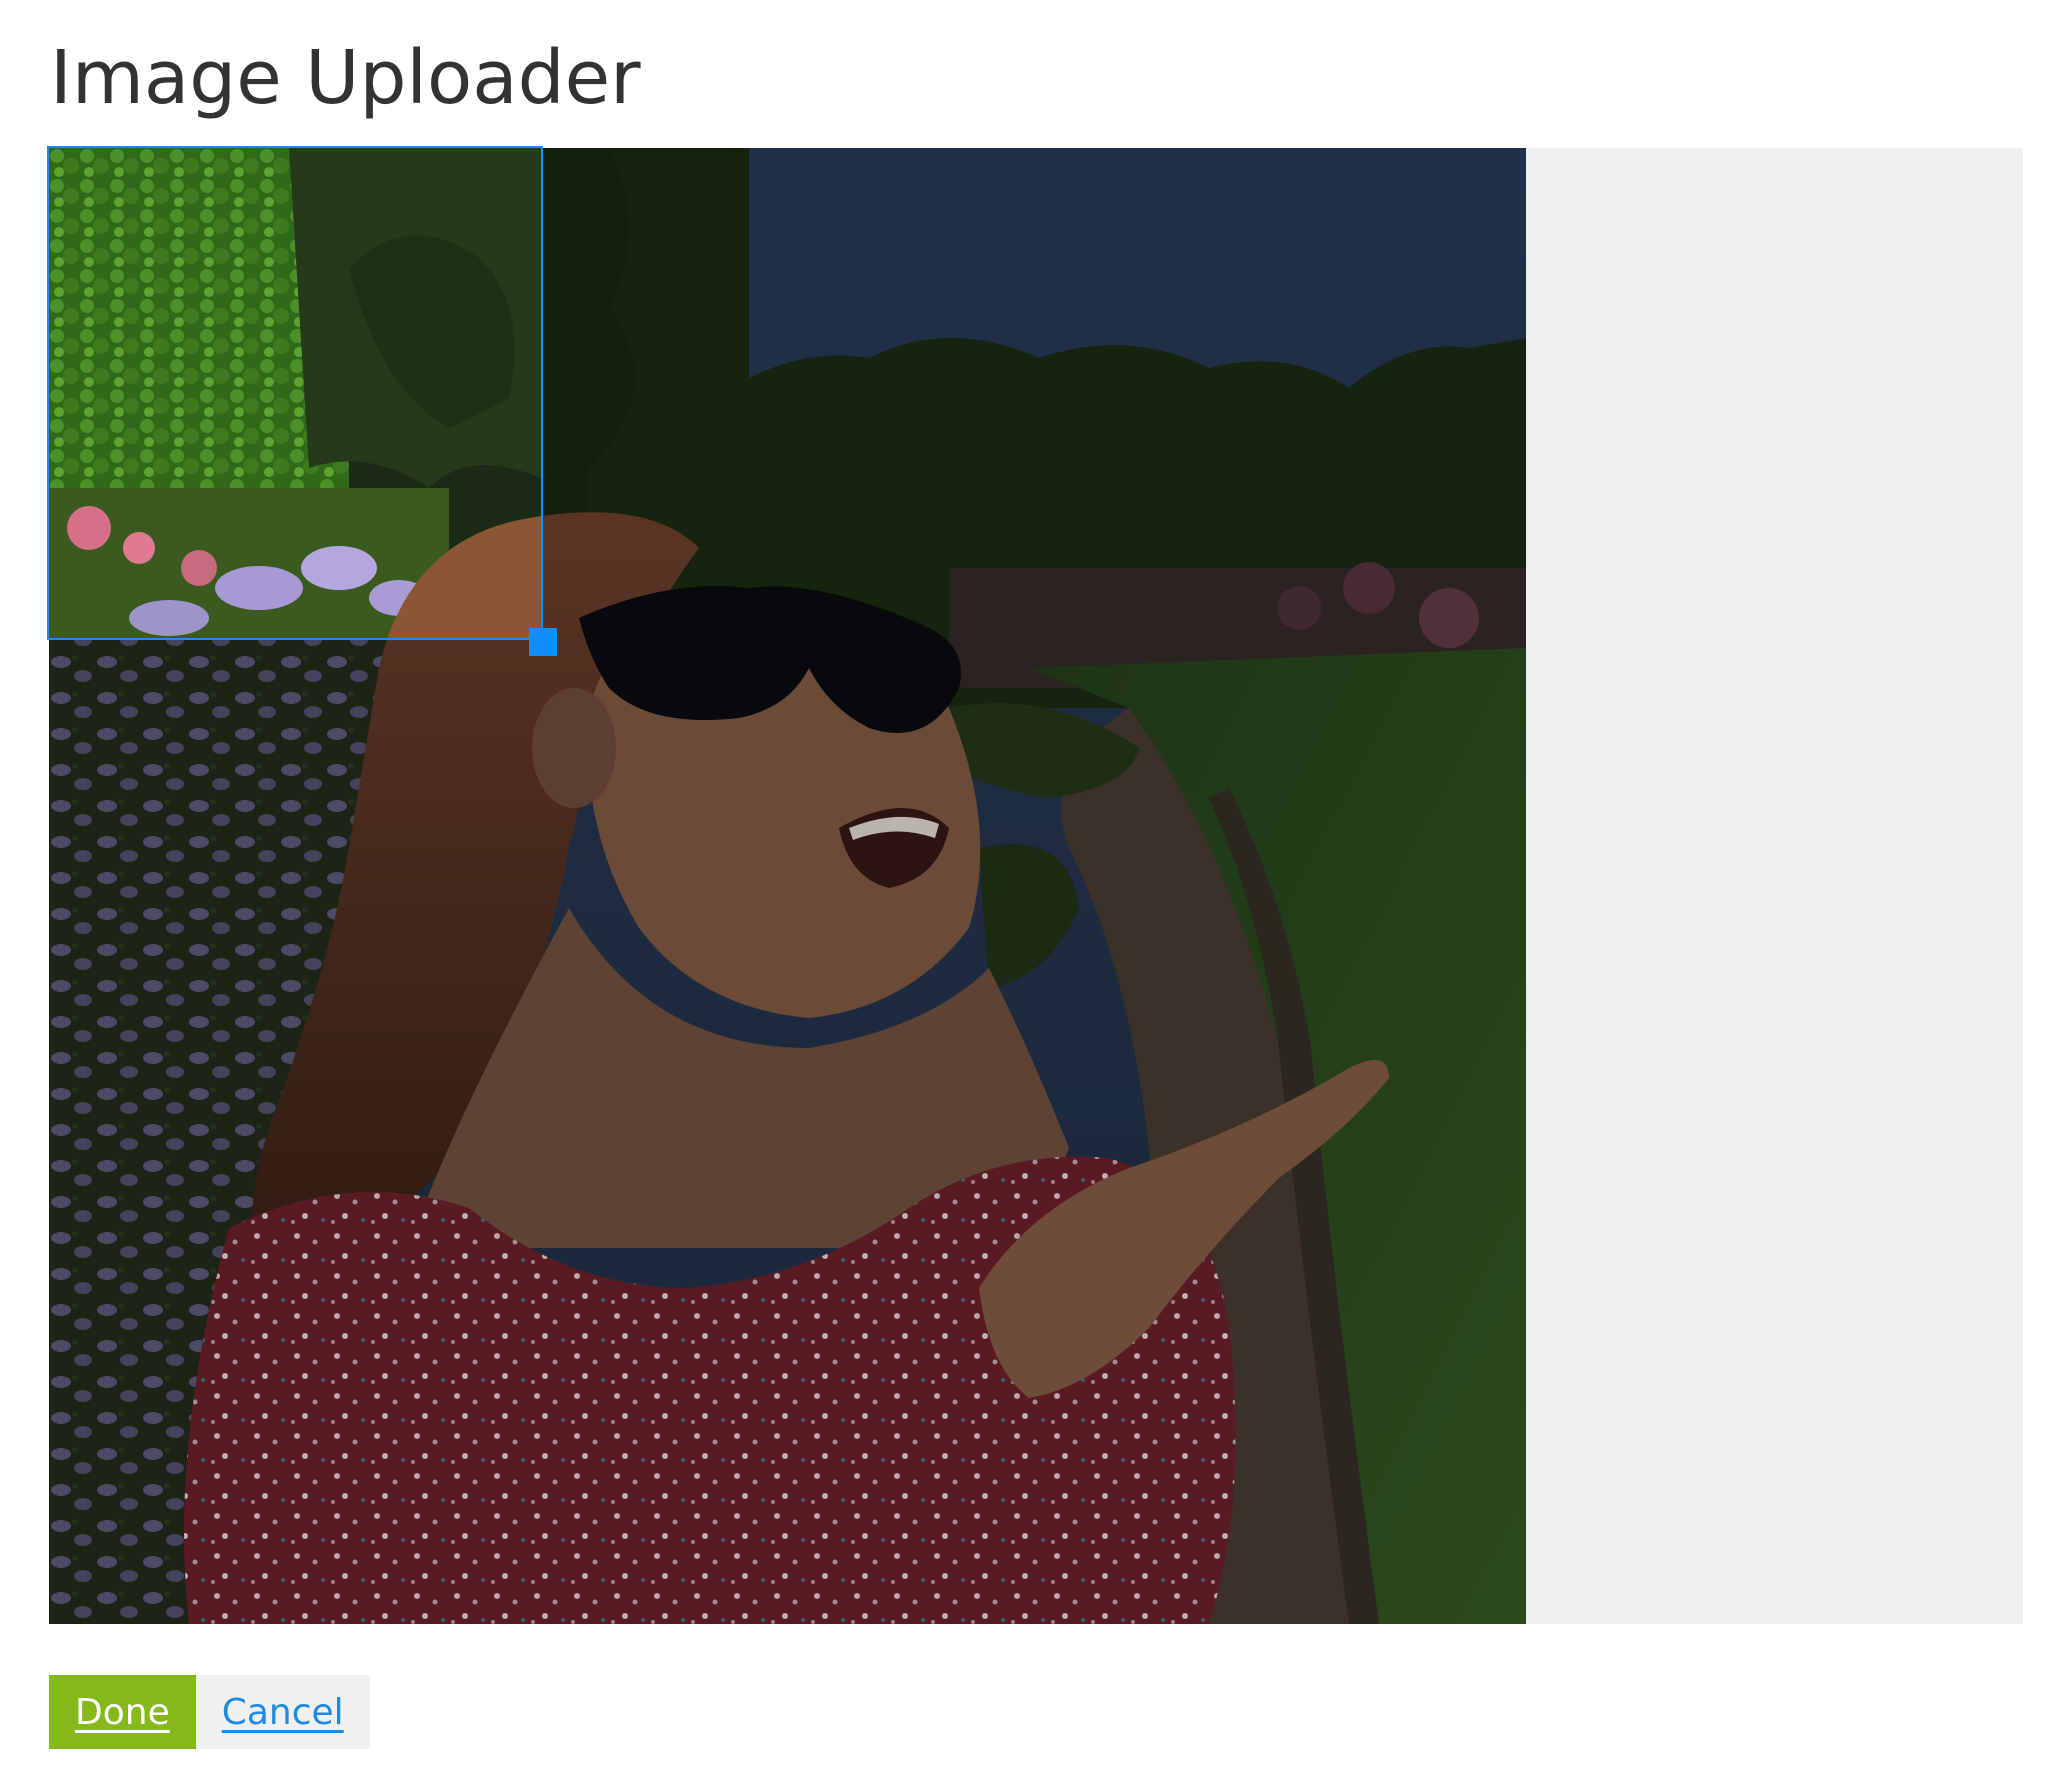 The width and height of the screenshot is (2058, 1788). Describe the element at coordinates (345, 78) in the screenshot. I see `page-title: Image Uploader` at that location.